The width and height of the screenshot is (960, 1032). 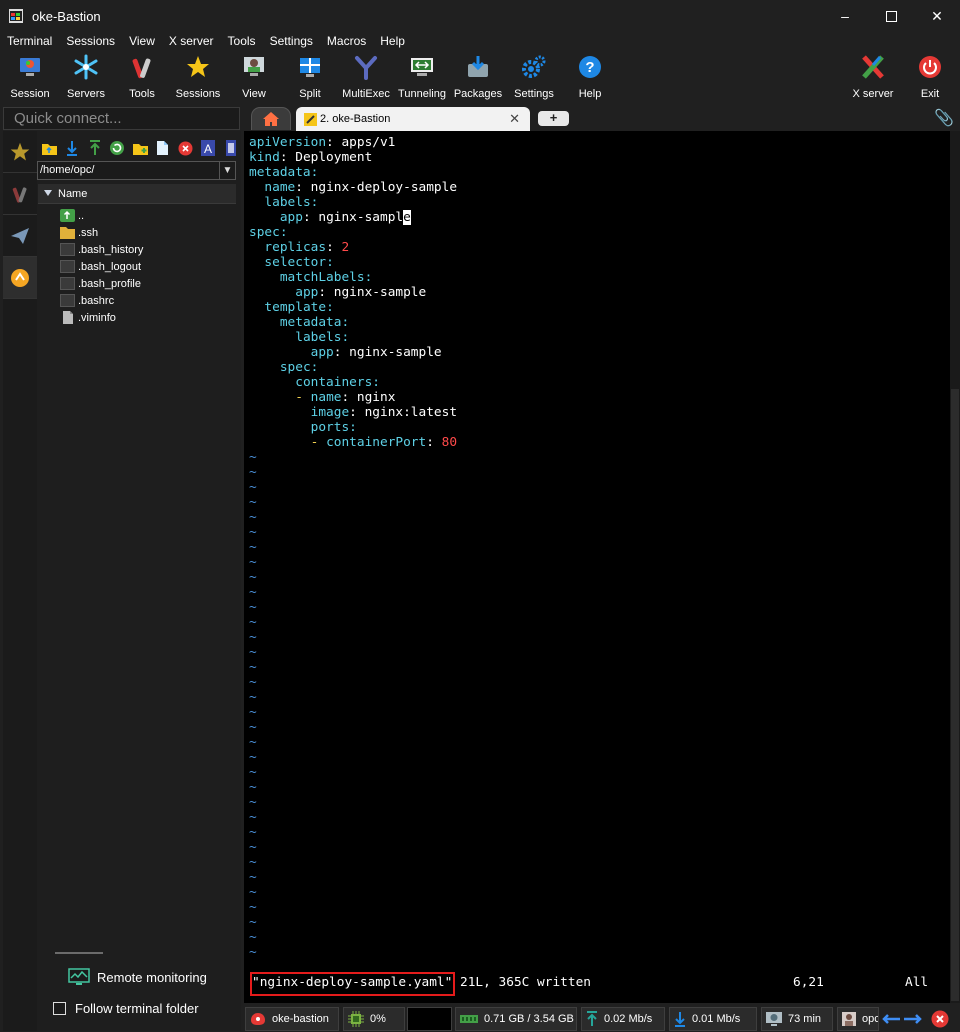 I want to click on scroll-right-icon, so click(x=913, y=1021).